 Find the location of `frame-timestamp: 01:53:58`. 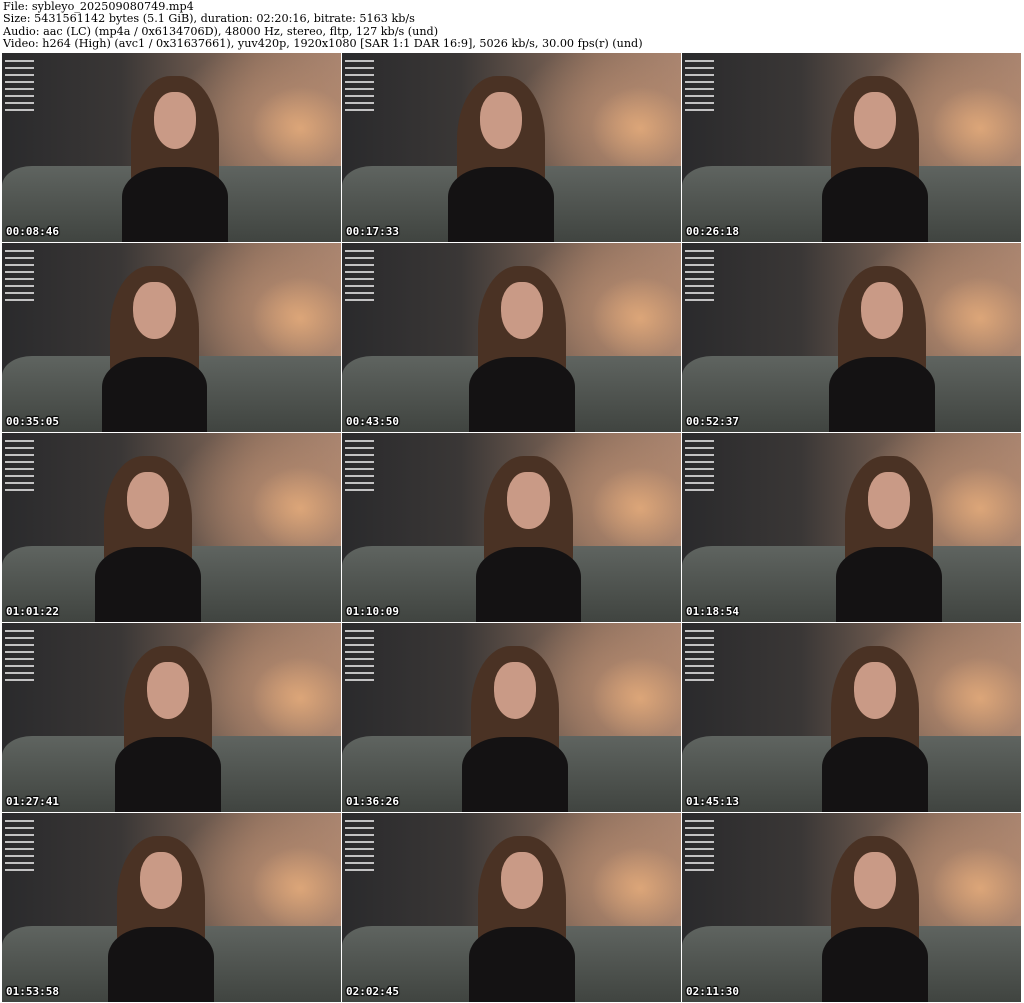

frame-timestamp: 01:53:58 is located at coordinates (32, 991).